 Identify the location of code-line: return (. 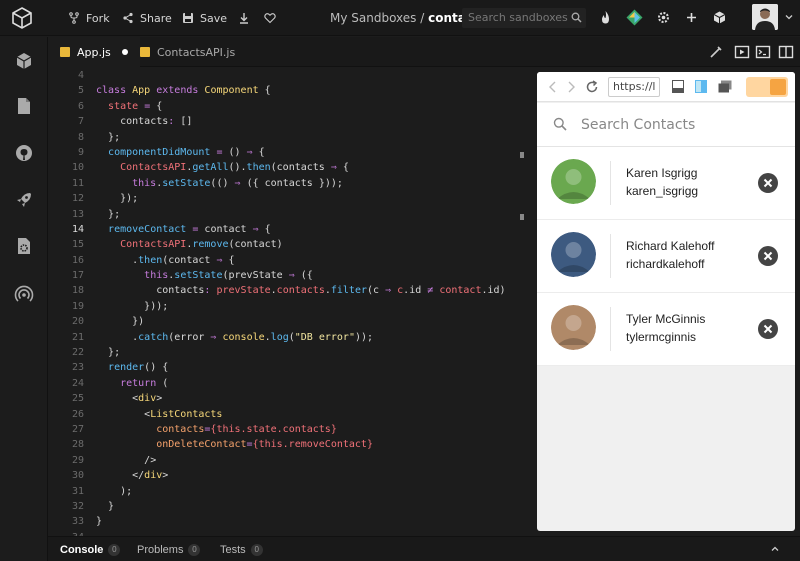
(301, 383).